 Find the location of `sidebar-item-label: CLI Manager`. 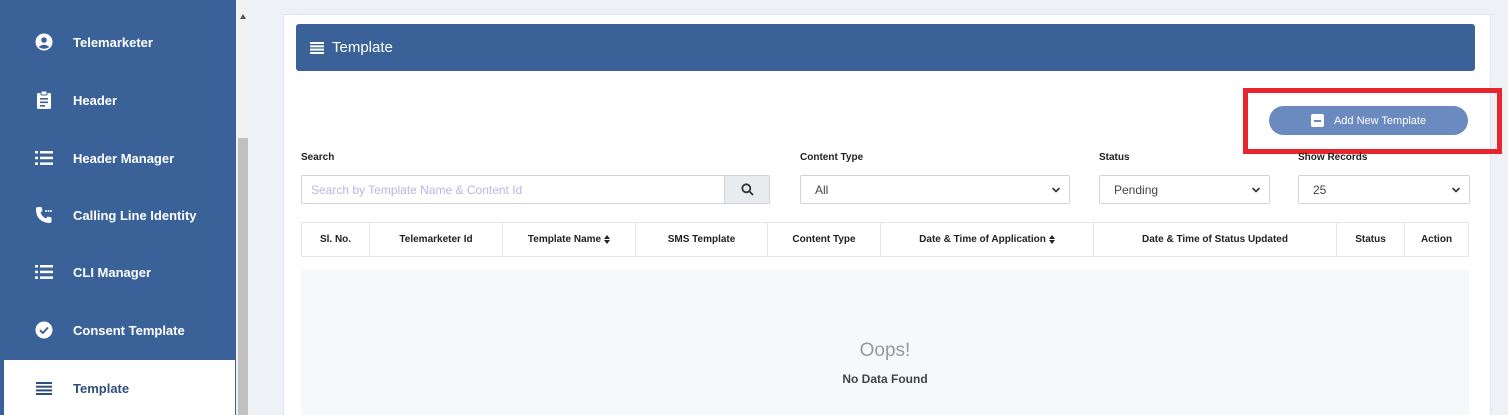

sidebar-item-label: CLI Manager is located at coordinates (112, 272).